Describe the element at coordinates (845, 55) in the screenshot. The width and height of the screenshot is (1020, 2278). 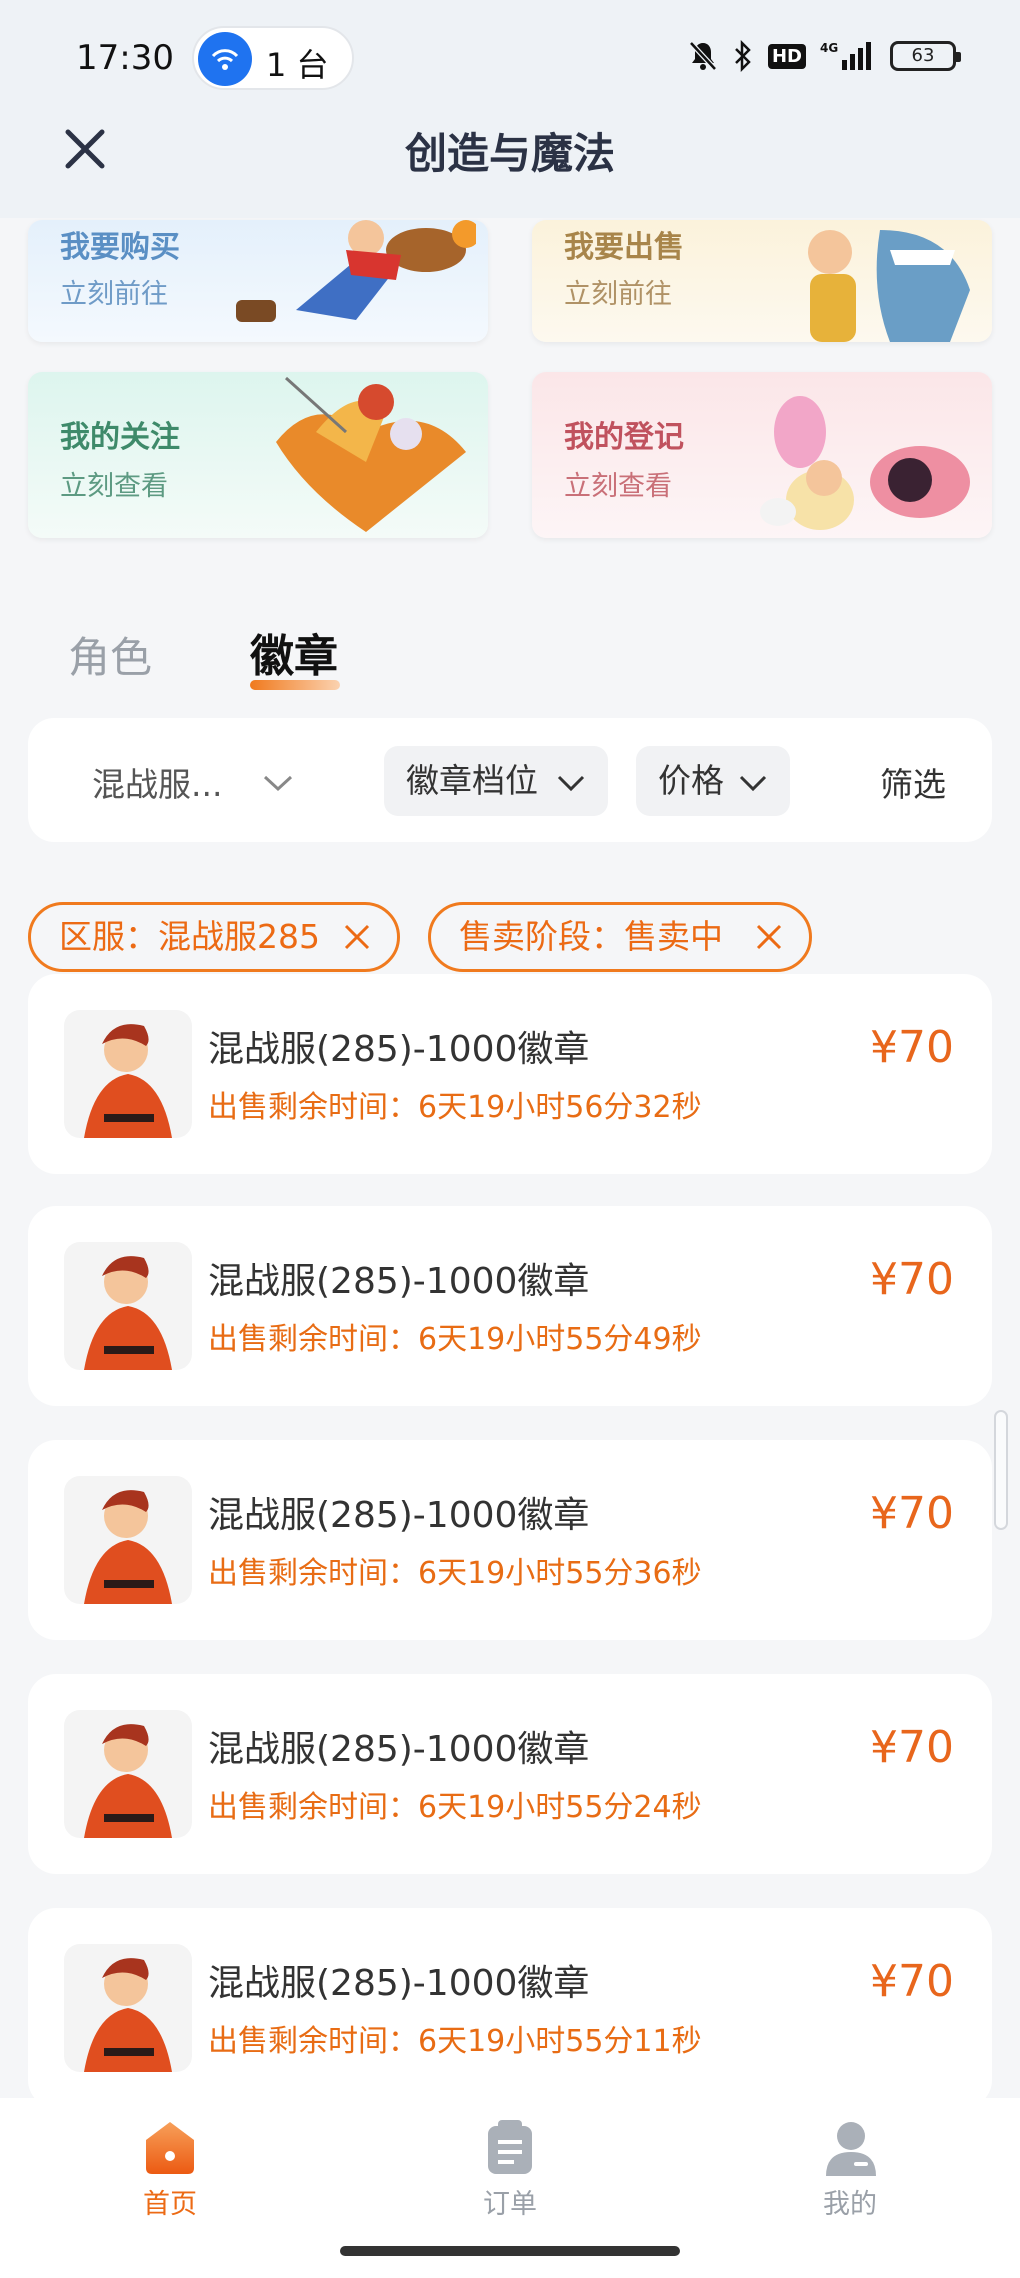
I see `4g-signal-icon: 4G` at that location.